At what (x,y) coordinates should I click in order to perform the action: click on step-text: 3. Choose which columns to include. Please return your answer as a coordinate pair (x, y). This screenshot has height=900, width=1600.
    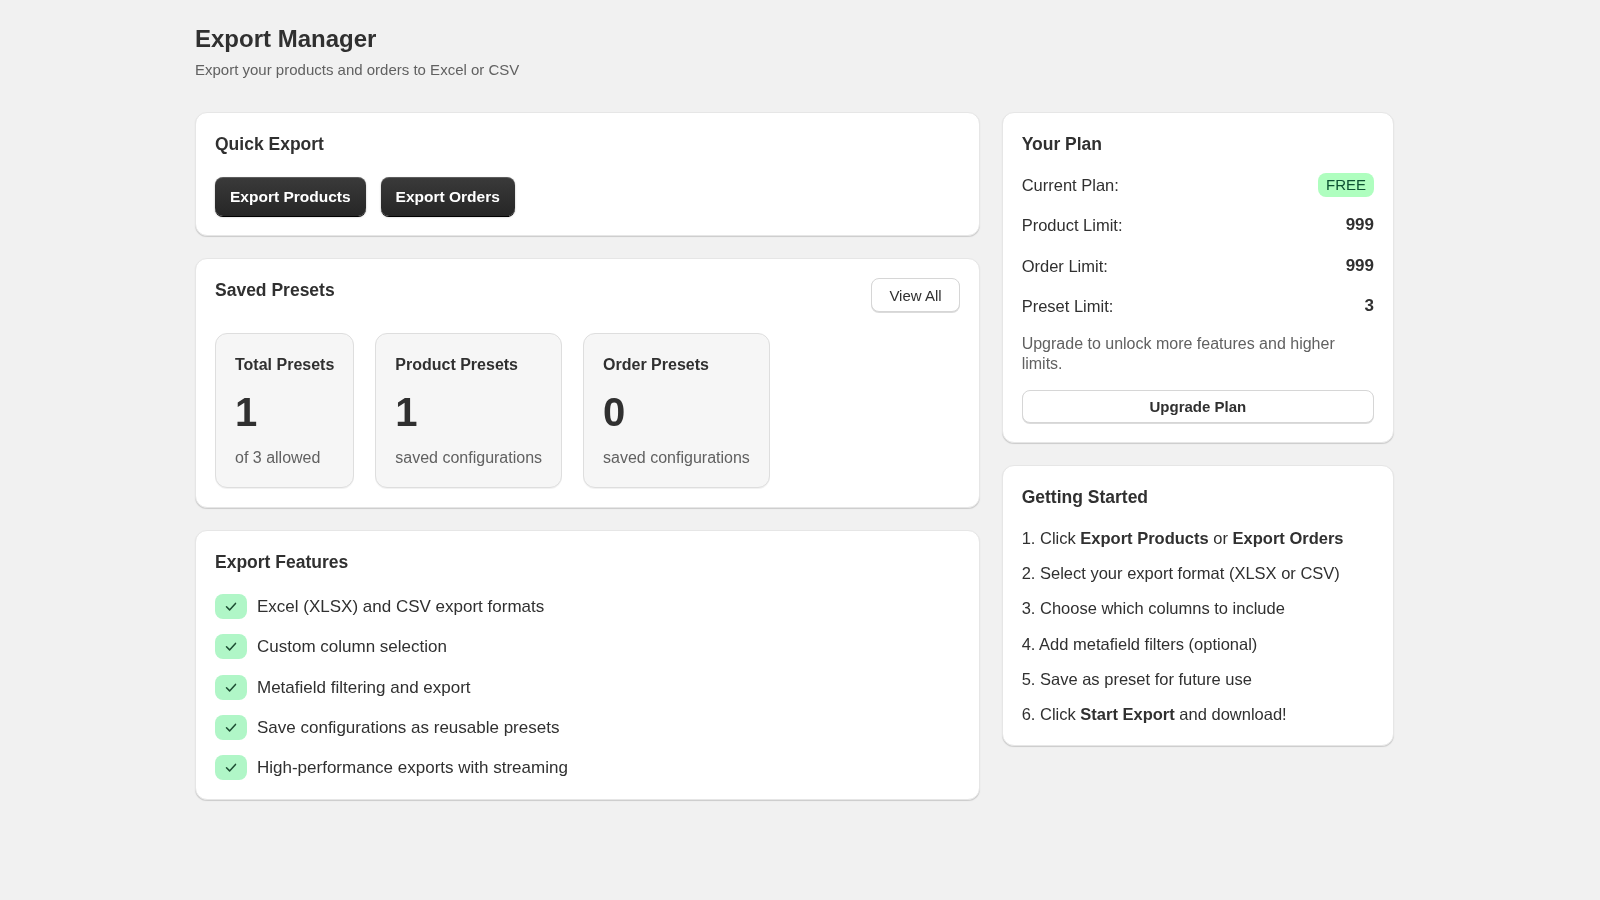
    Looking at the image, I should click on (1153, 609).